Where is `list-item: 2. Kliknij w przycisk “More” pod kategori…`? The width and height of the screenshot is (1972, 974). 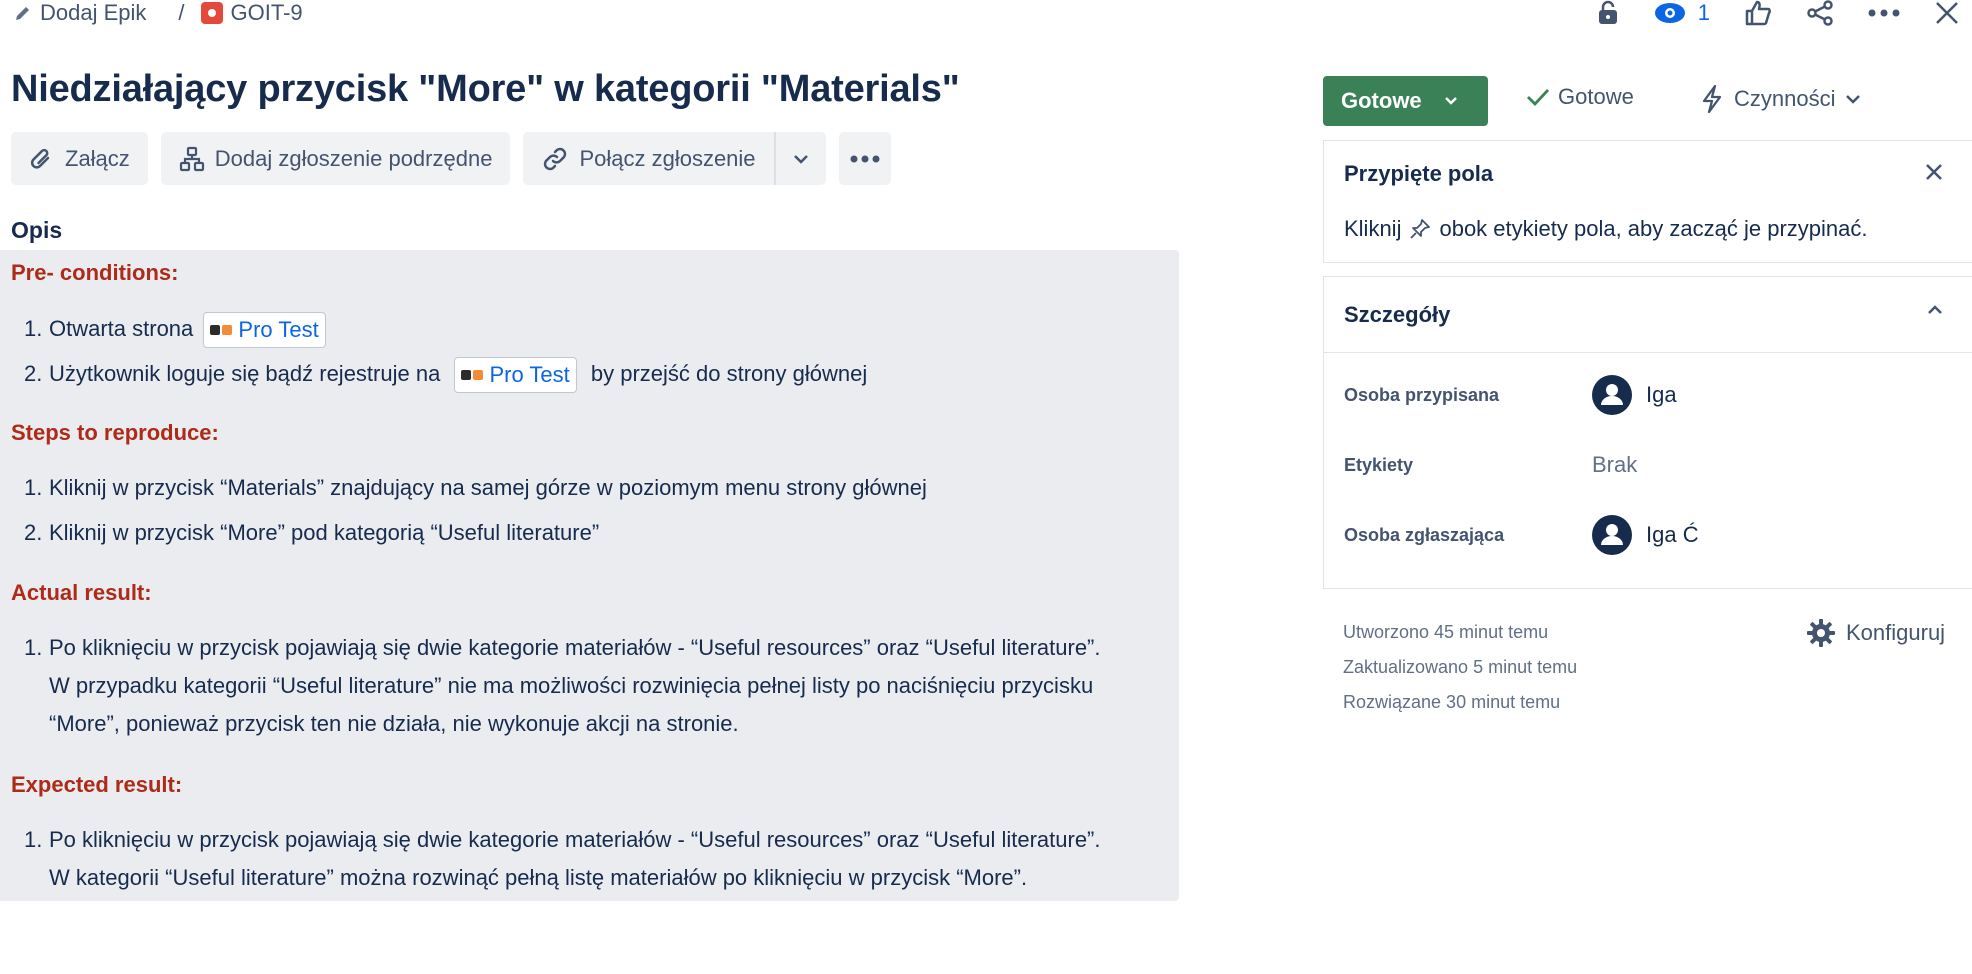
list-item: 2. Kliknij w przycisk “More” pod kategori… is located at coordinates (312, 532).